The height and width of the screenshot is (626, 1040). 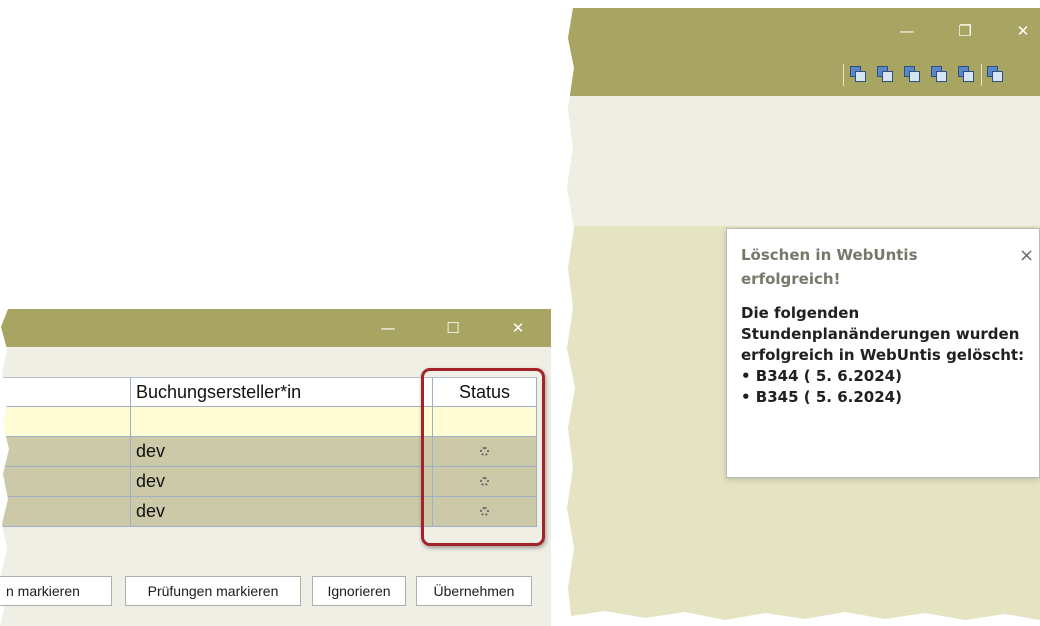 I want to click on column-header, so click(x=65, y=392).